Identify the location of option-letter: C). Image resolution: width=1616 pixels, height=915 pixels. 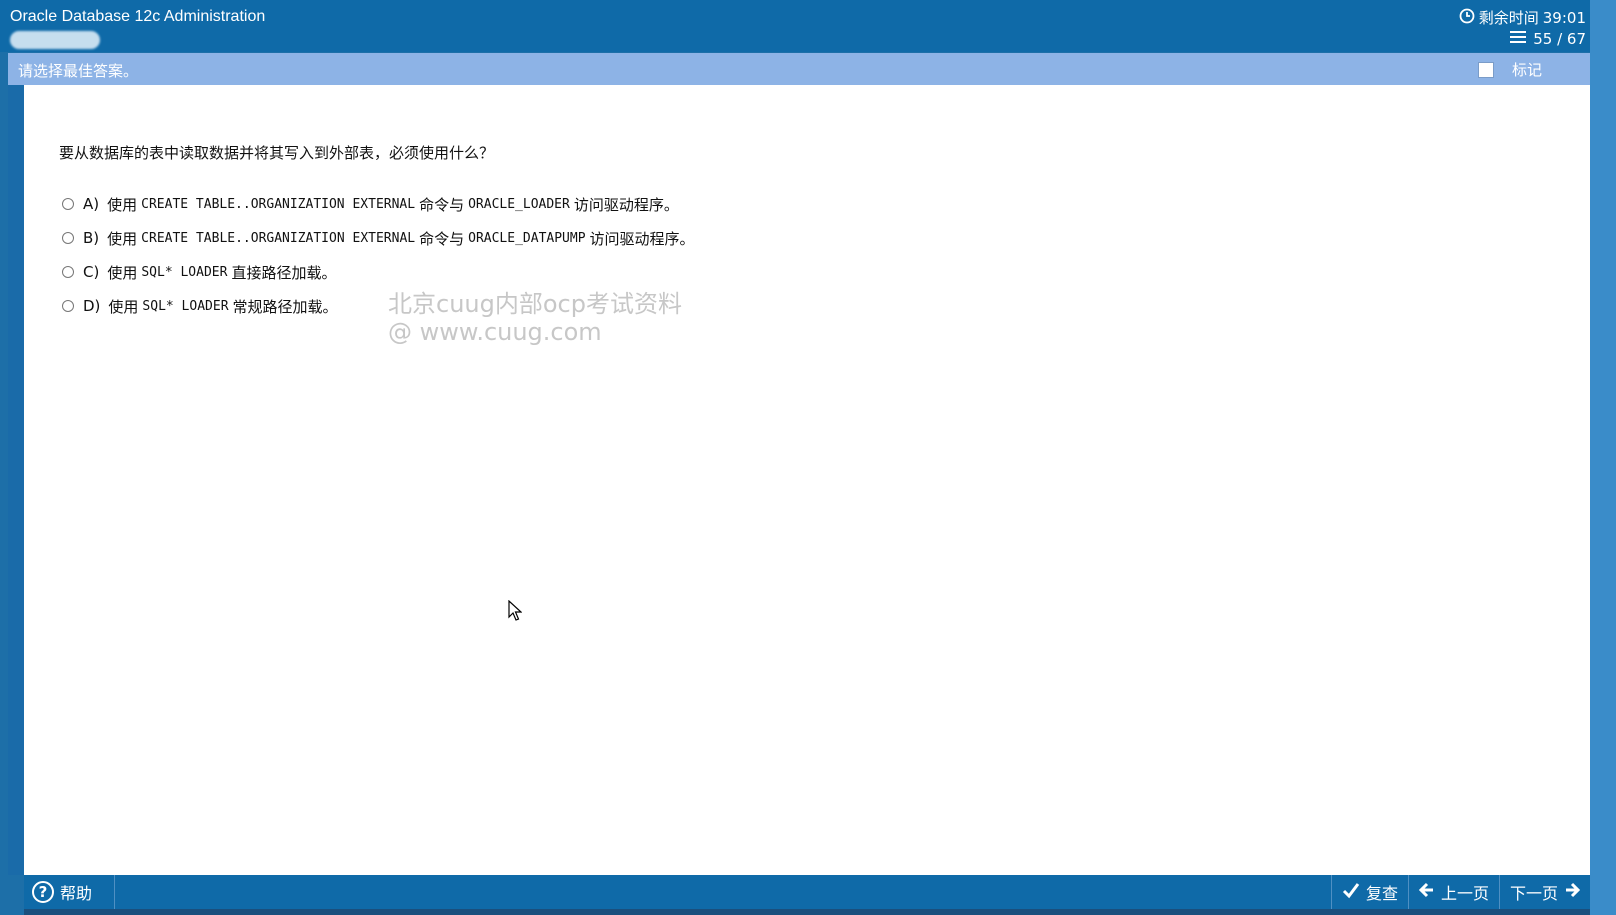
(91, 272).